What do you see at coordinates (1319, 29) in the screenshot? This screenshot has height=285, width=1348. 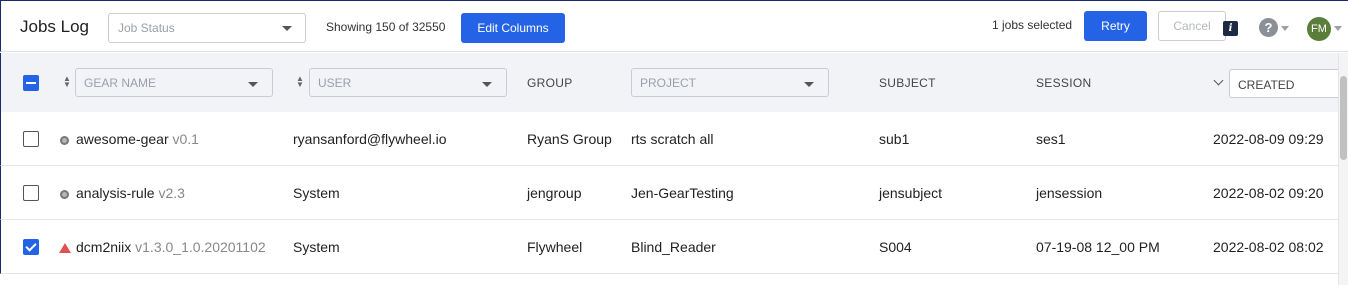 I see `avatar: FM` at bounding box center [1319, 29].